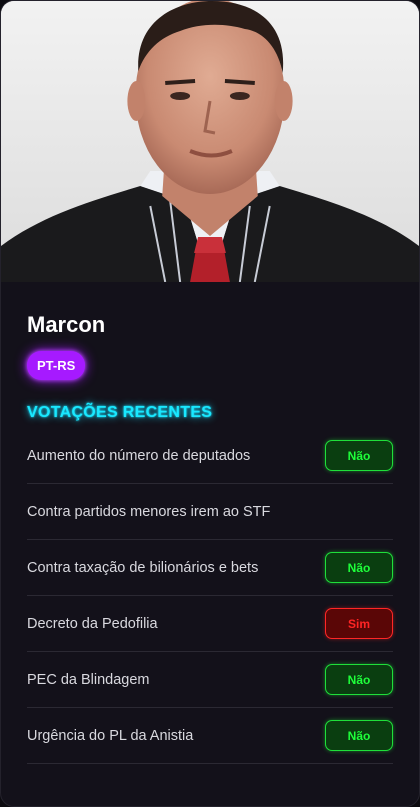 The width and height of the screenshot is (420, 807). What do you see at coordinates (143, 567) in the screenshot?
I see `vote-title: Contra taxação de bilionários e bets` at bounding box center [143, 567].